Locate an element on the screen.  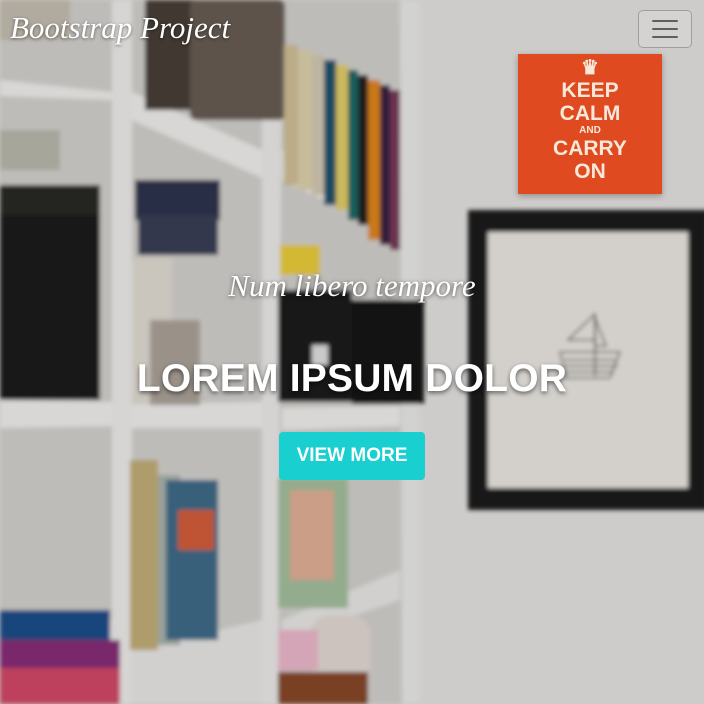
hero-title: LOREM IPSUM DOLOR is located at coordinates (352, 378).